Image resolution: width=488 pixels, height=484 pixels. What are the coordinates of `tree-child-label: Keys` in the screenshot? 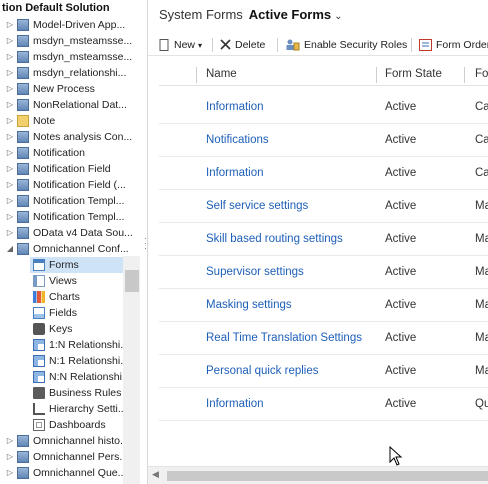 It's located at (61, 329).